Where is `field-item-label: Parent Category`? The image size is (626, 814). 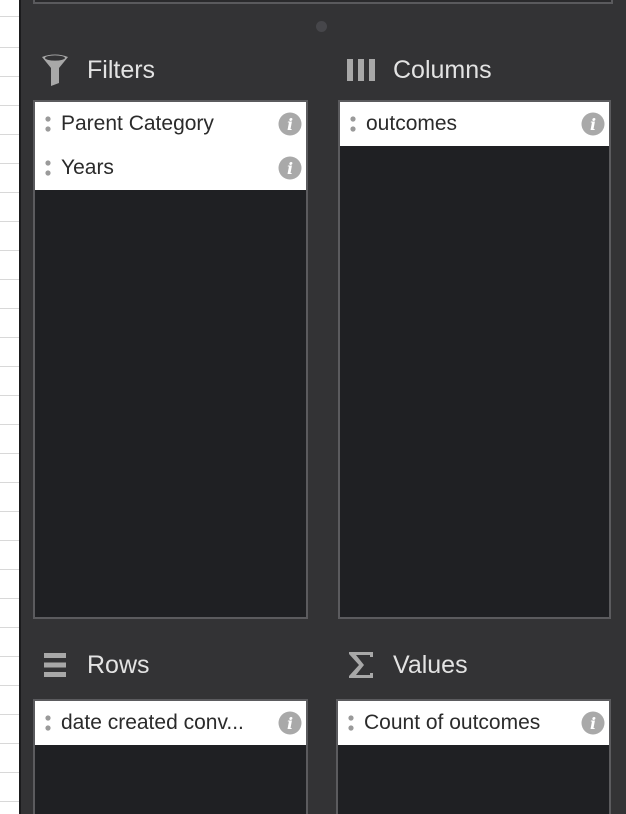 field-item-label: Parent Category is located at coordinates (137, 123).